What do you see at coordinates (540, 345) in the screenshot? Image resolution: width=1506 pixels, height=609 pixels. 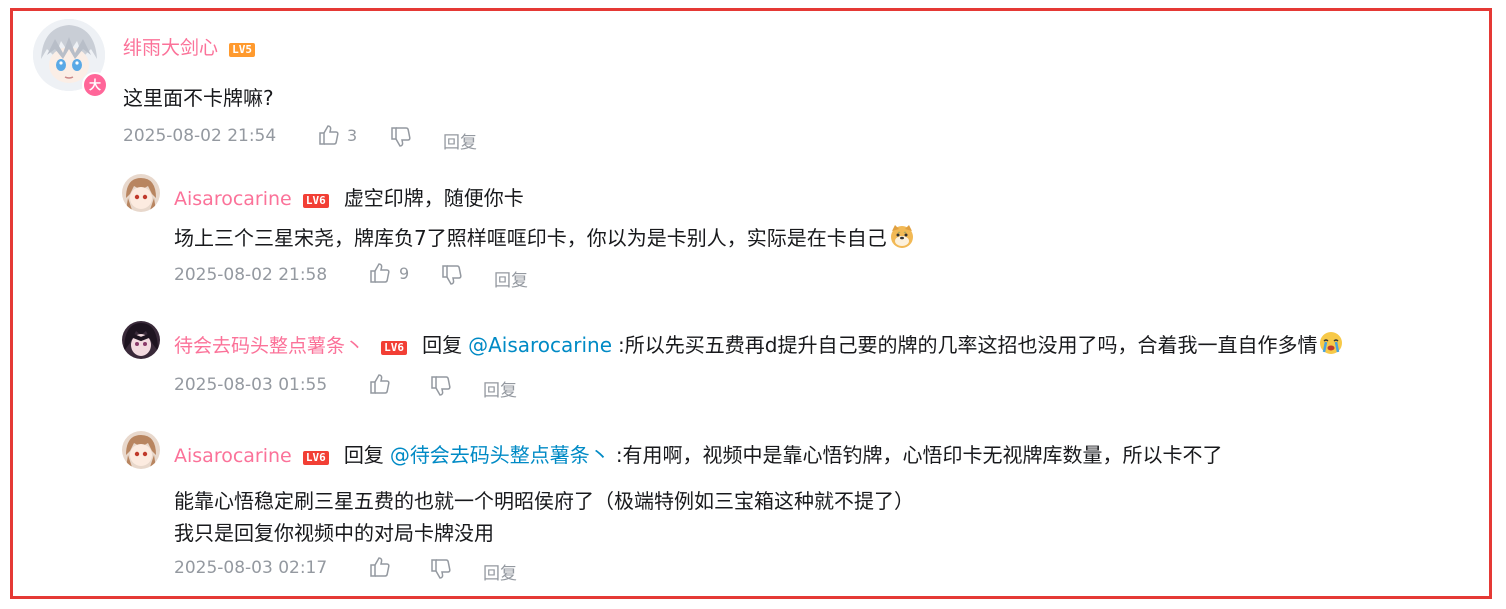 I see `mention-link: @Aisarocarine` at bounding box center [540, 345].